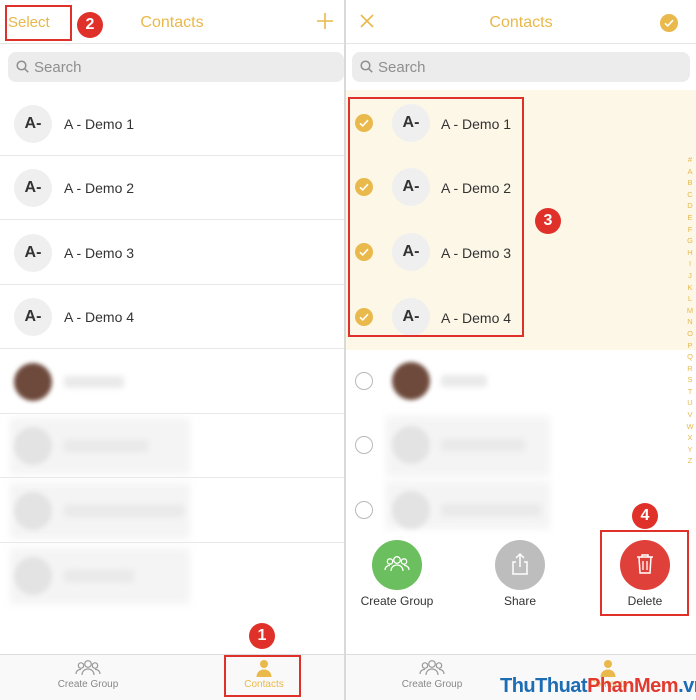 Image resolution: width=696 pixels, height=700 pixels. What do you see at coordinates (262, 676) in the screenshot?
I see `annotation-box-contacts-tab` at bounding box center [262, 676].